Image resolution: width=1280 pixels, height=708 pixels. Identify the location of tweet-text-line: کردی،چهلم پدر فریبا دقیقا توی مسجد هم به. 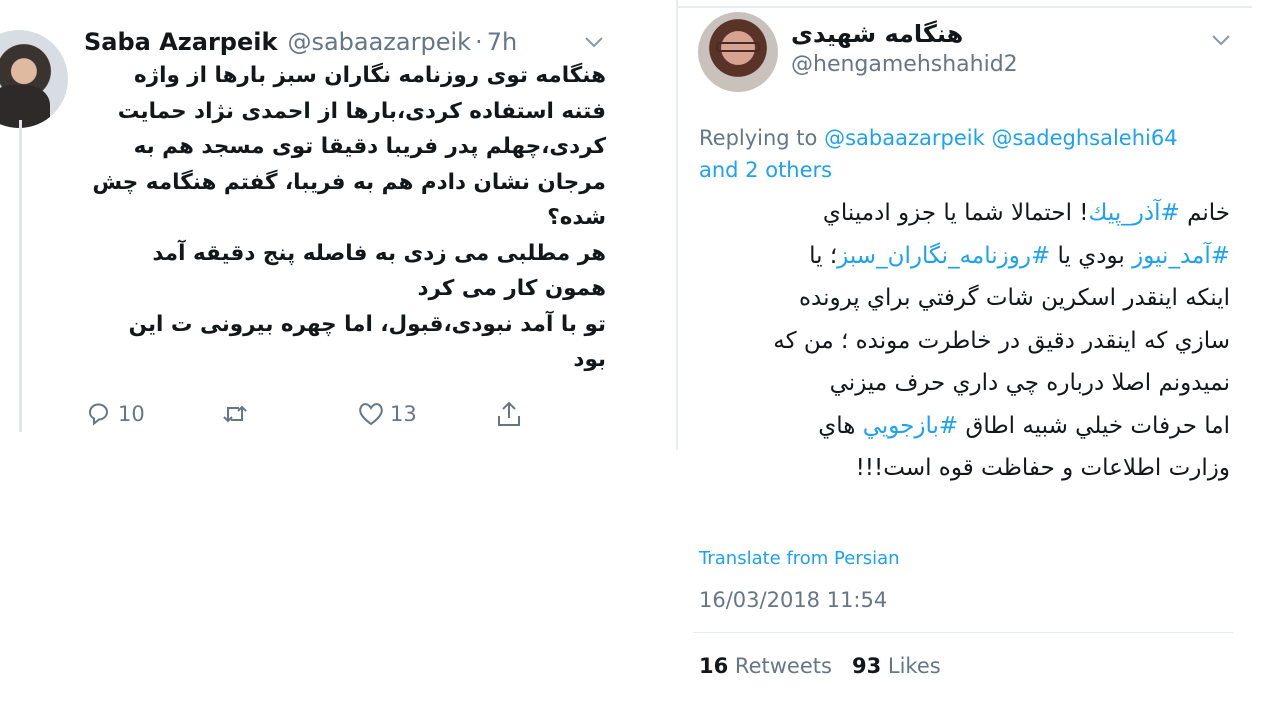
(369, 146).